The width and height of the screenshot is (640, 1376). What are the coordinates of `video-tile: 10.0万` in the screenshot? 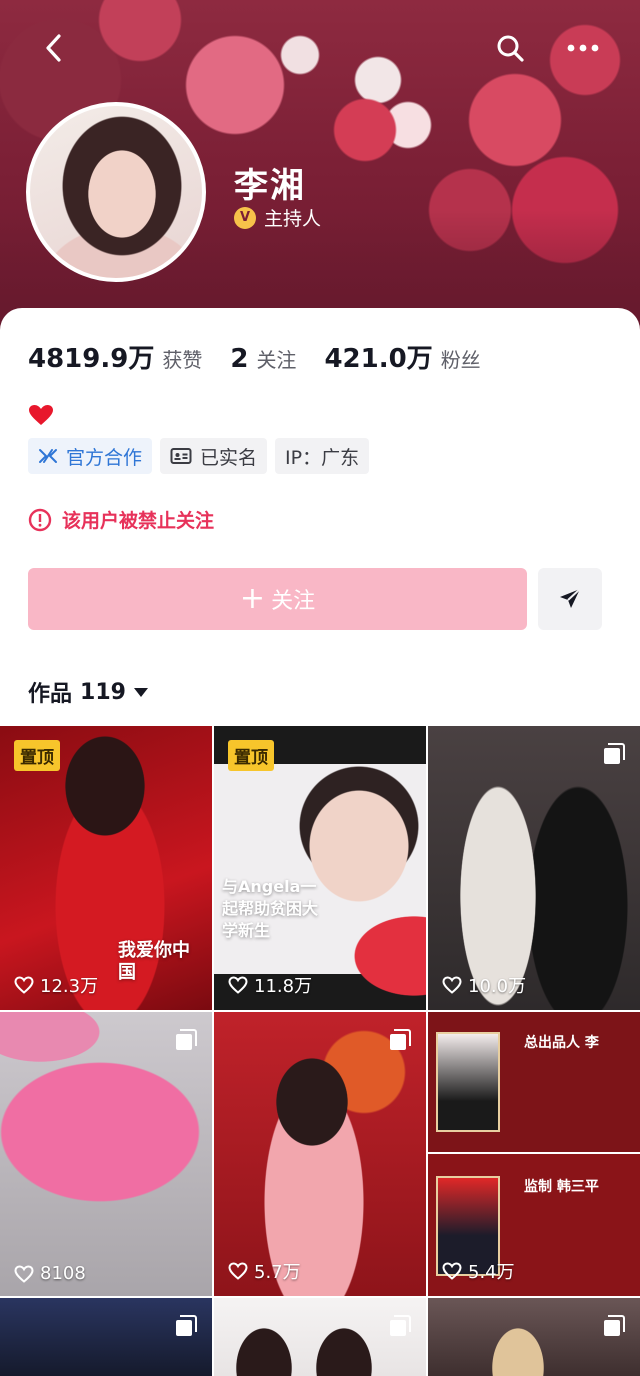 It's located at (534, 868).